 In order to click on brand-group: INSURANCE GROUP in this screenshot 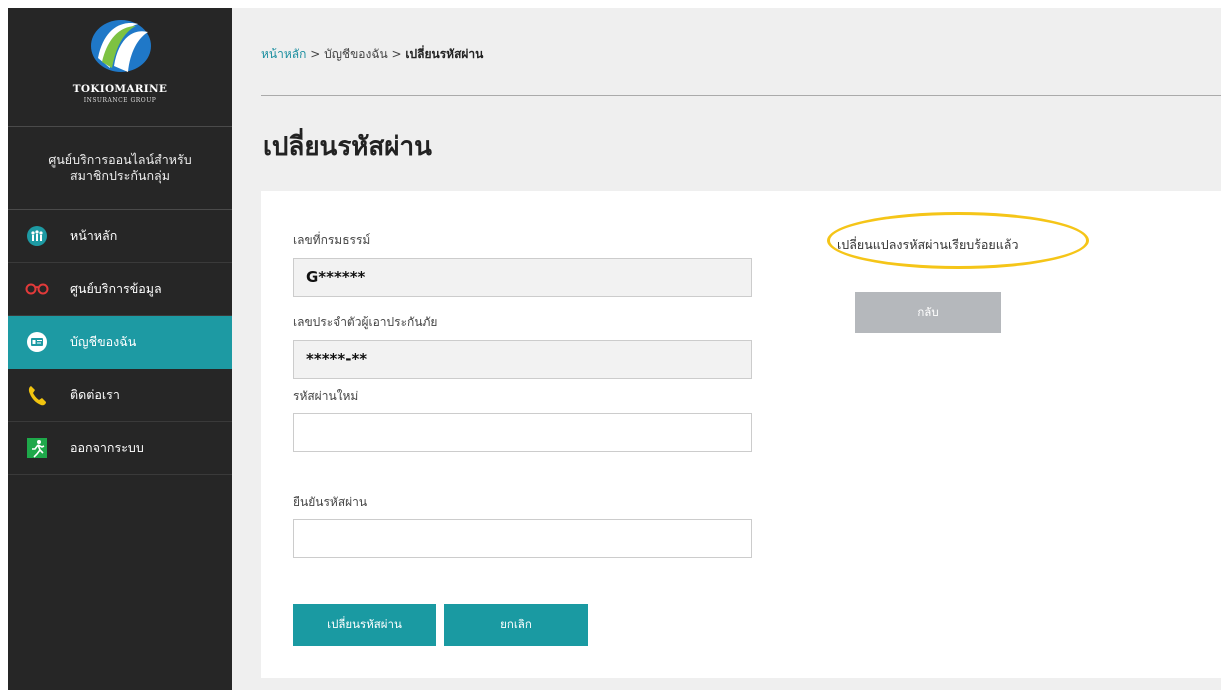, I will do `click(120, 100)`.